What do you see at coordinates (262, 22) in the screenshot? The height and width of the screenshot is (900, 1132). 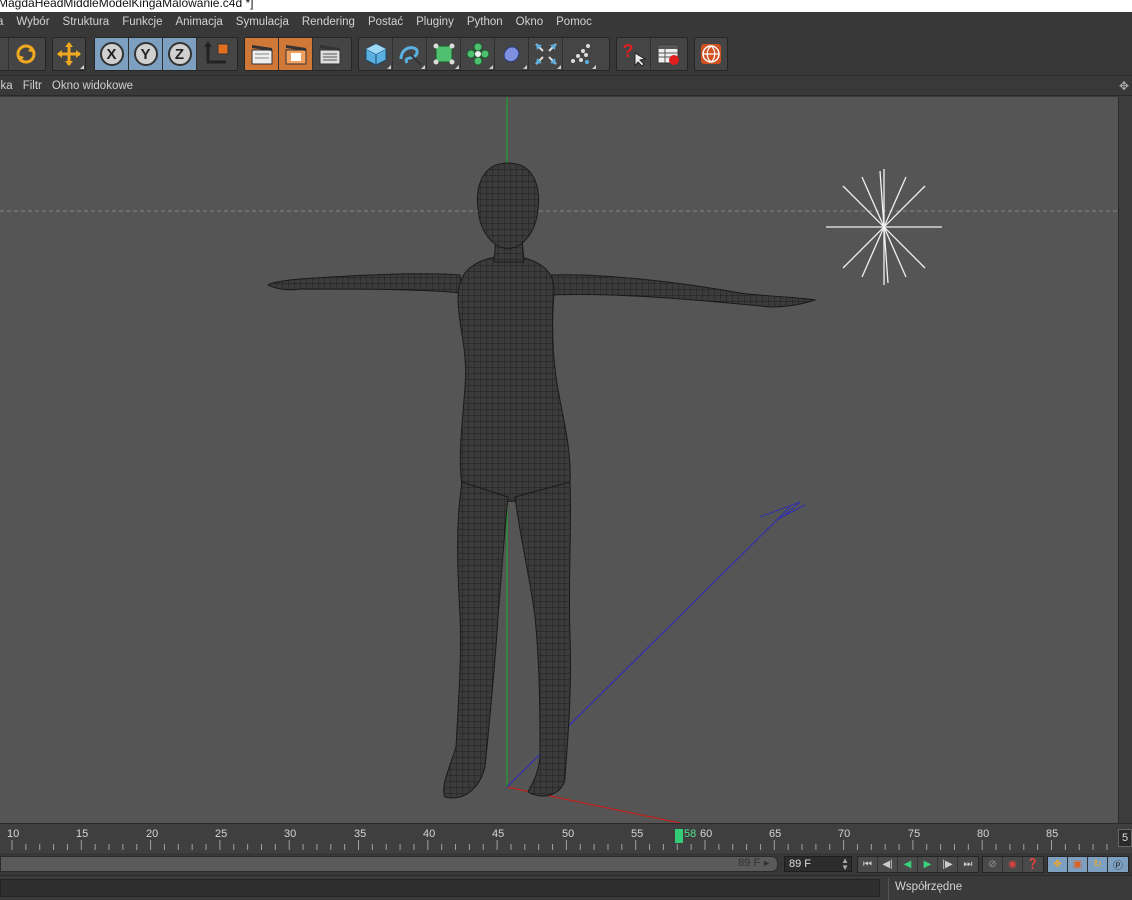 I see `menu-item-simulation: Symulacja` at bounding box center [262, 22].